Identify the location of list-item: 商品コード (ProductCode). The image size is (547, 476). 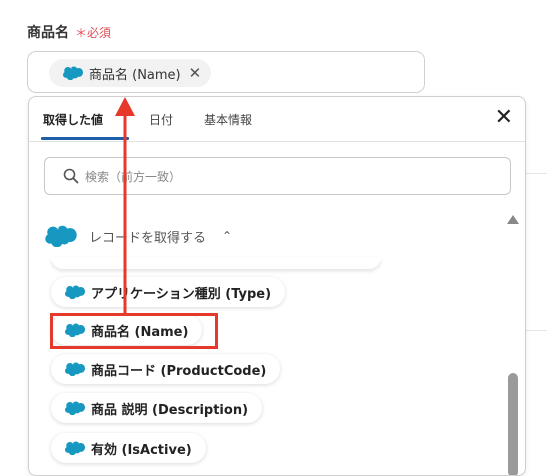
(166, 369).